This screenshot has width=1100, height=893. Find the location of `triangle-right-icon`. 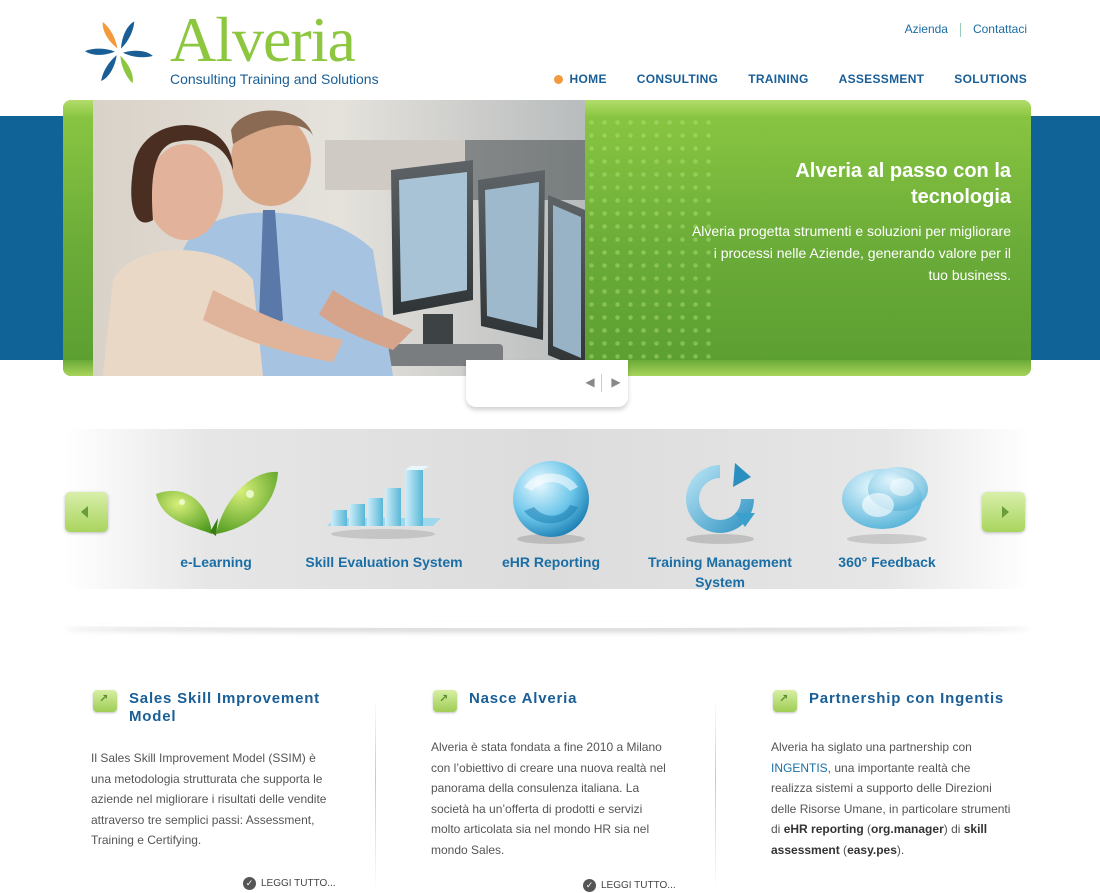

triangle-right-icon is located at coordinates (1005, 512).